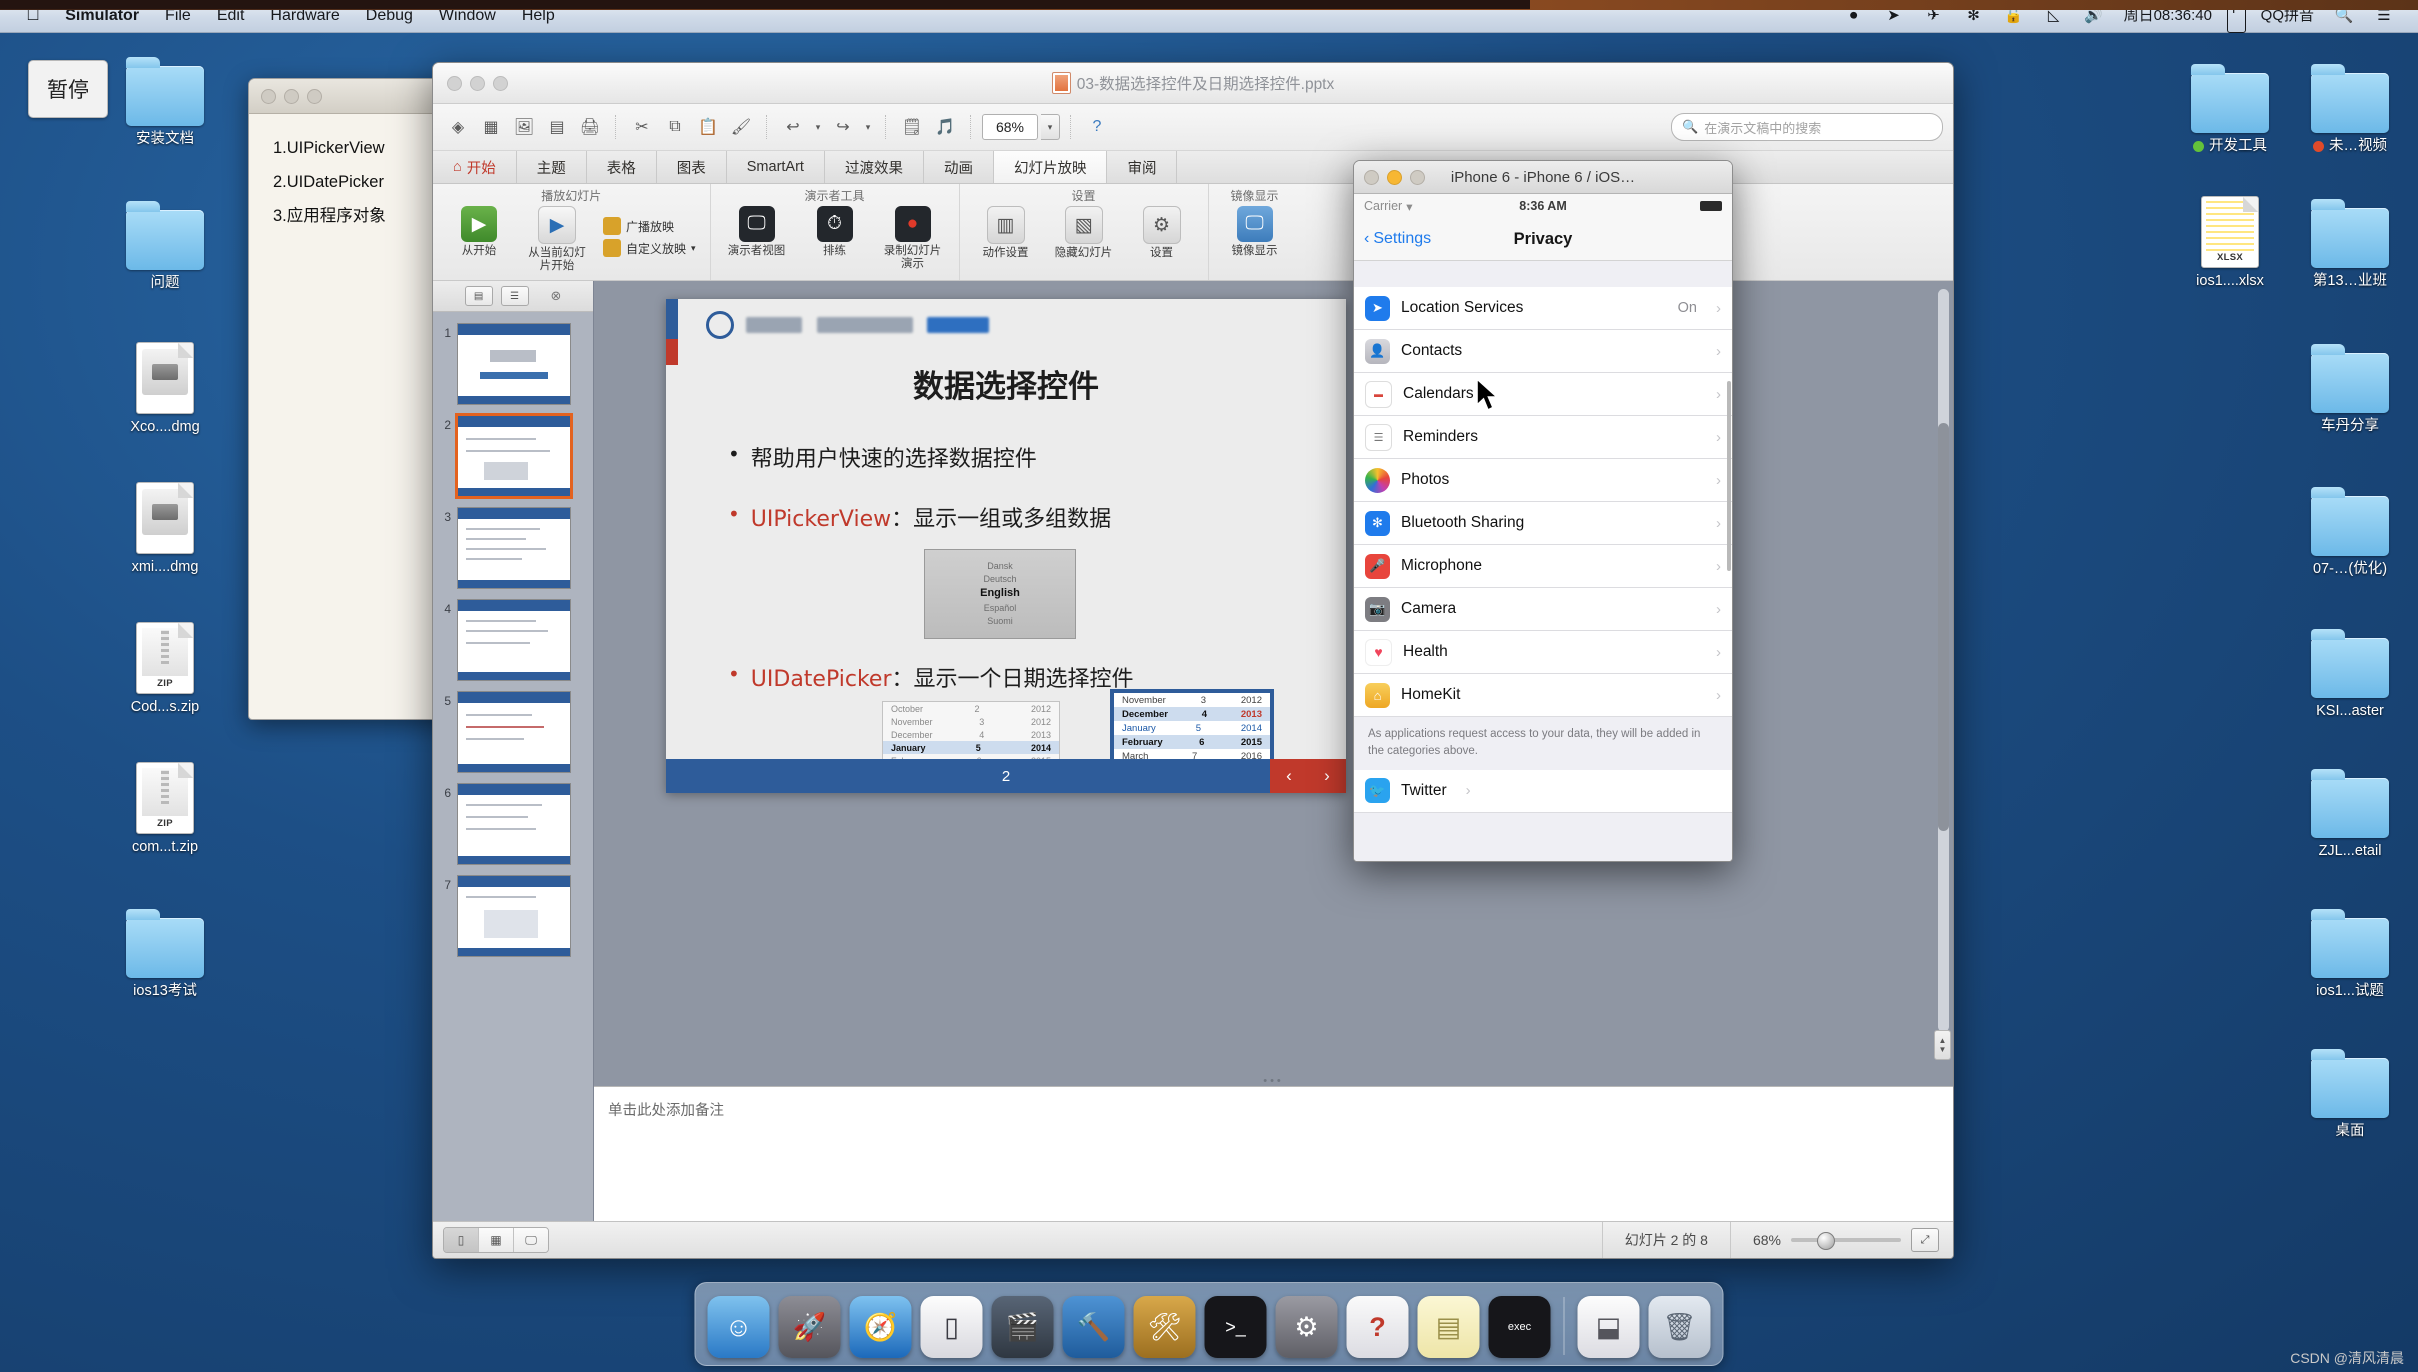  What do you see at coordinates (1942, 1045) in the screenshot?
I see `scroll-arrows: ▲ ▼` at bounding box center [1942, 1045].